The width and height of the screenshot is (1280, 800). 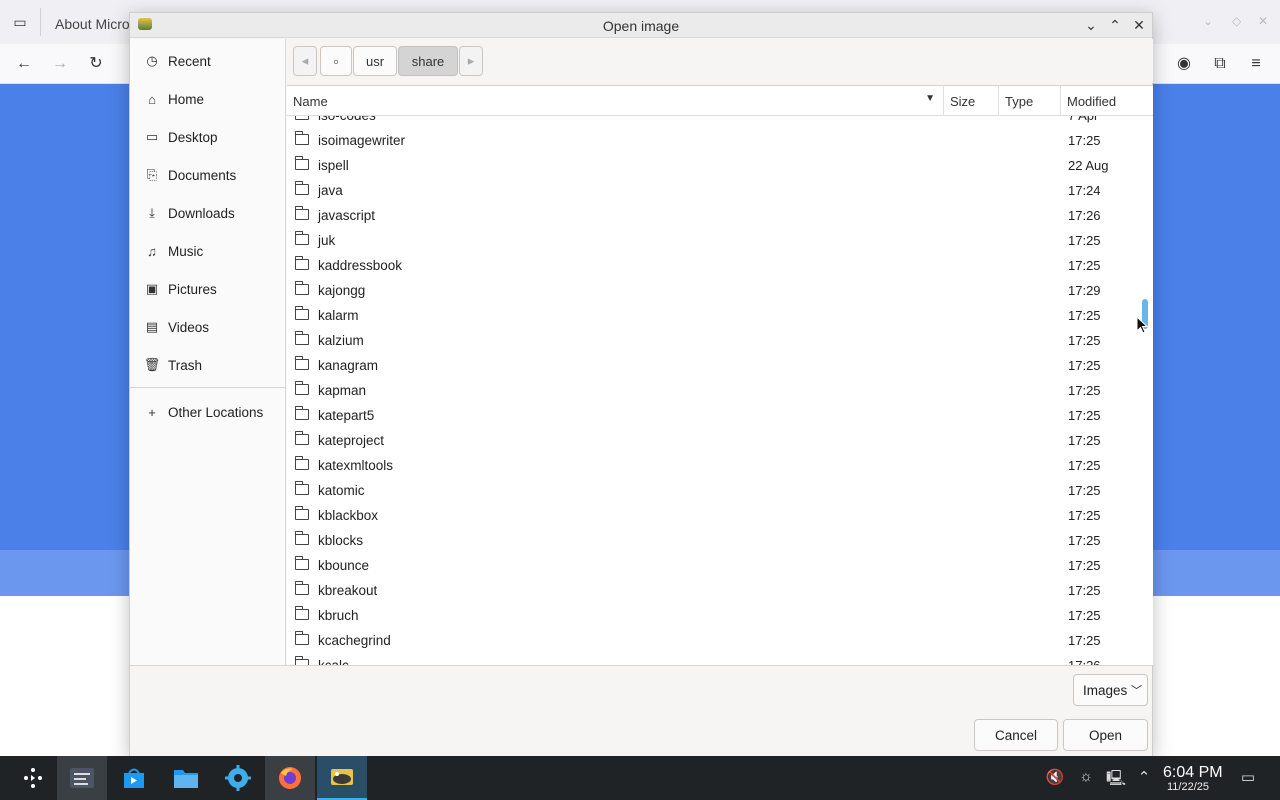 What do you see at coordinates (341, 490) in the screenshot?
I see `file-name: katomic` at bounding box center [341, 490].